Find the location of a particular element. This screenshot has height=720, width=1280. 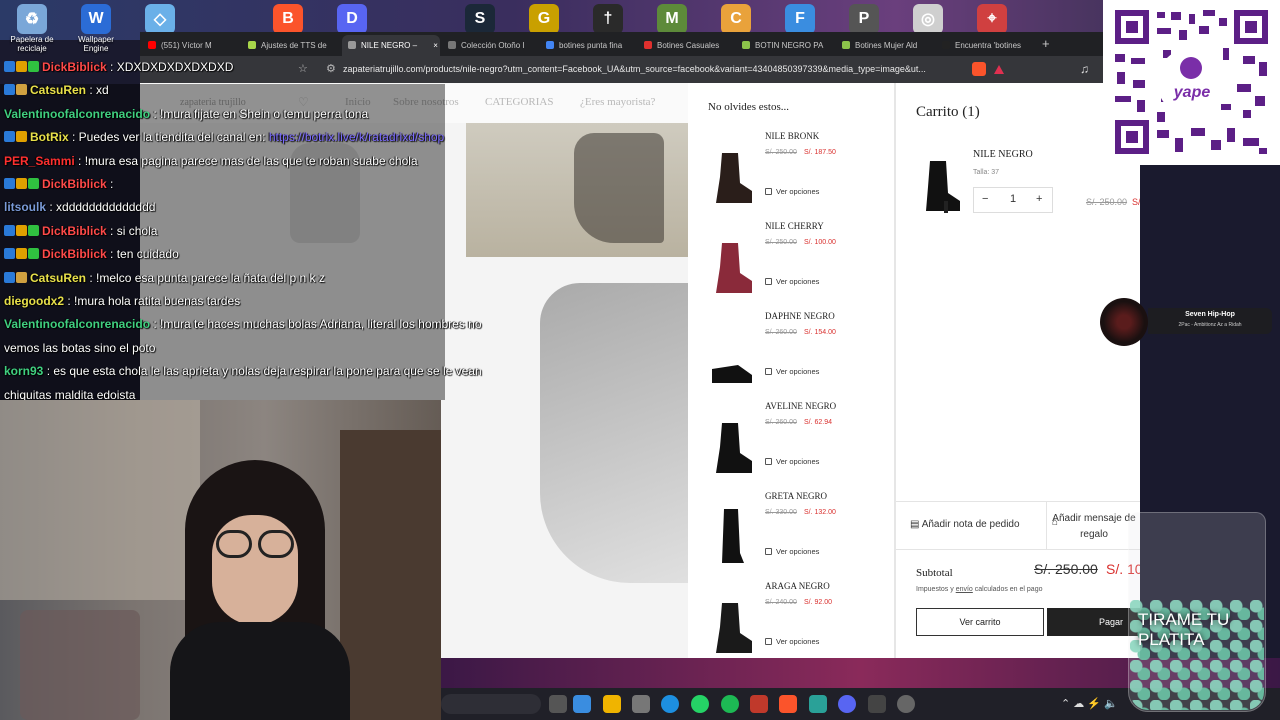

maps-shortcut: ⌖ is located at coordinates (992, 19).